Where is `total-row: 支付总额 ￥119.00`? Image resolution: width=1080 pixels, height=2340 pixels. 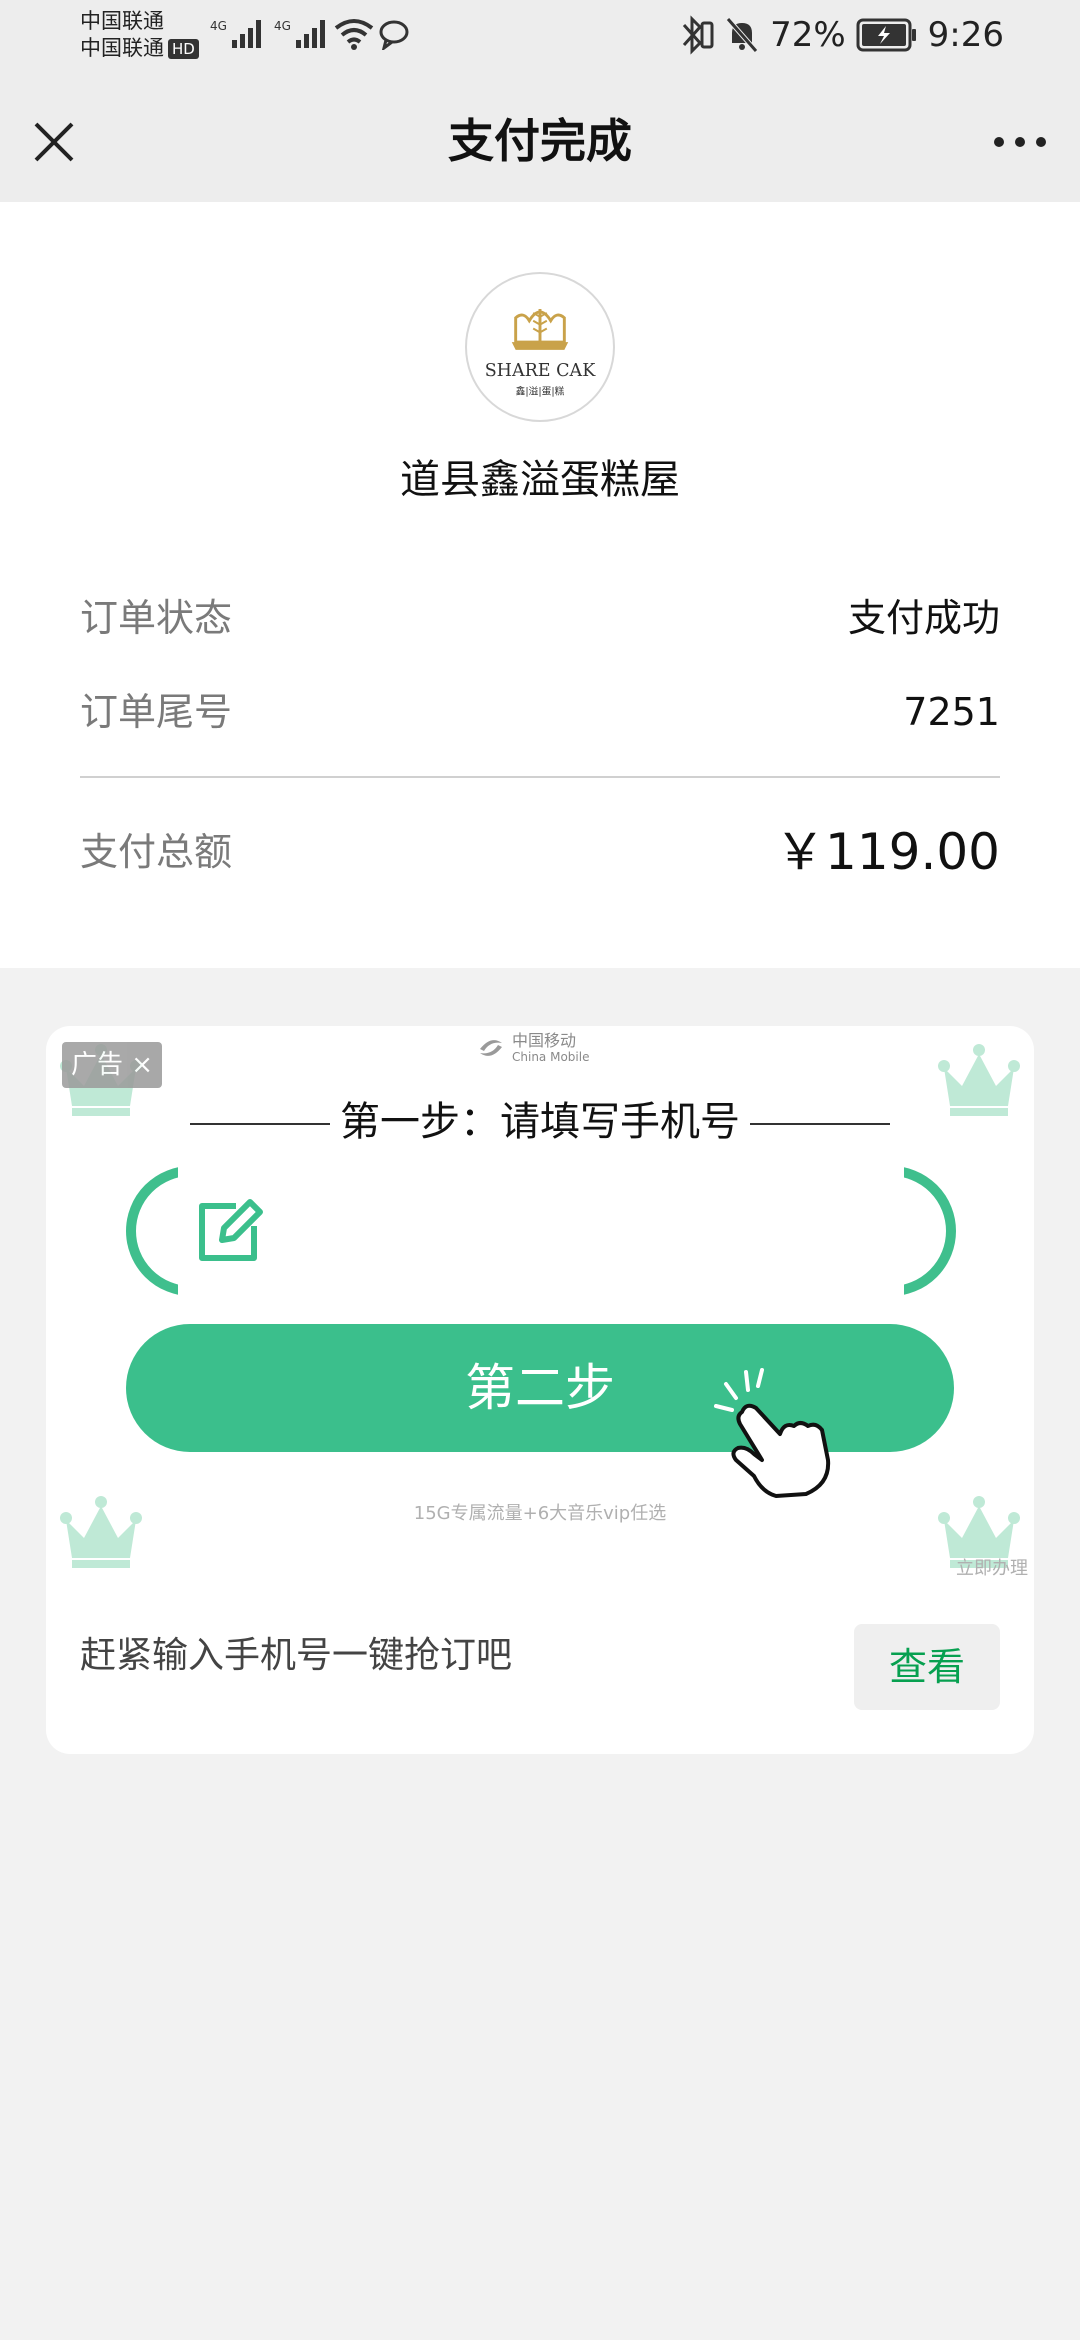 total-row: 支付总额 ￥119.00 is located at coordinates (540, 852).